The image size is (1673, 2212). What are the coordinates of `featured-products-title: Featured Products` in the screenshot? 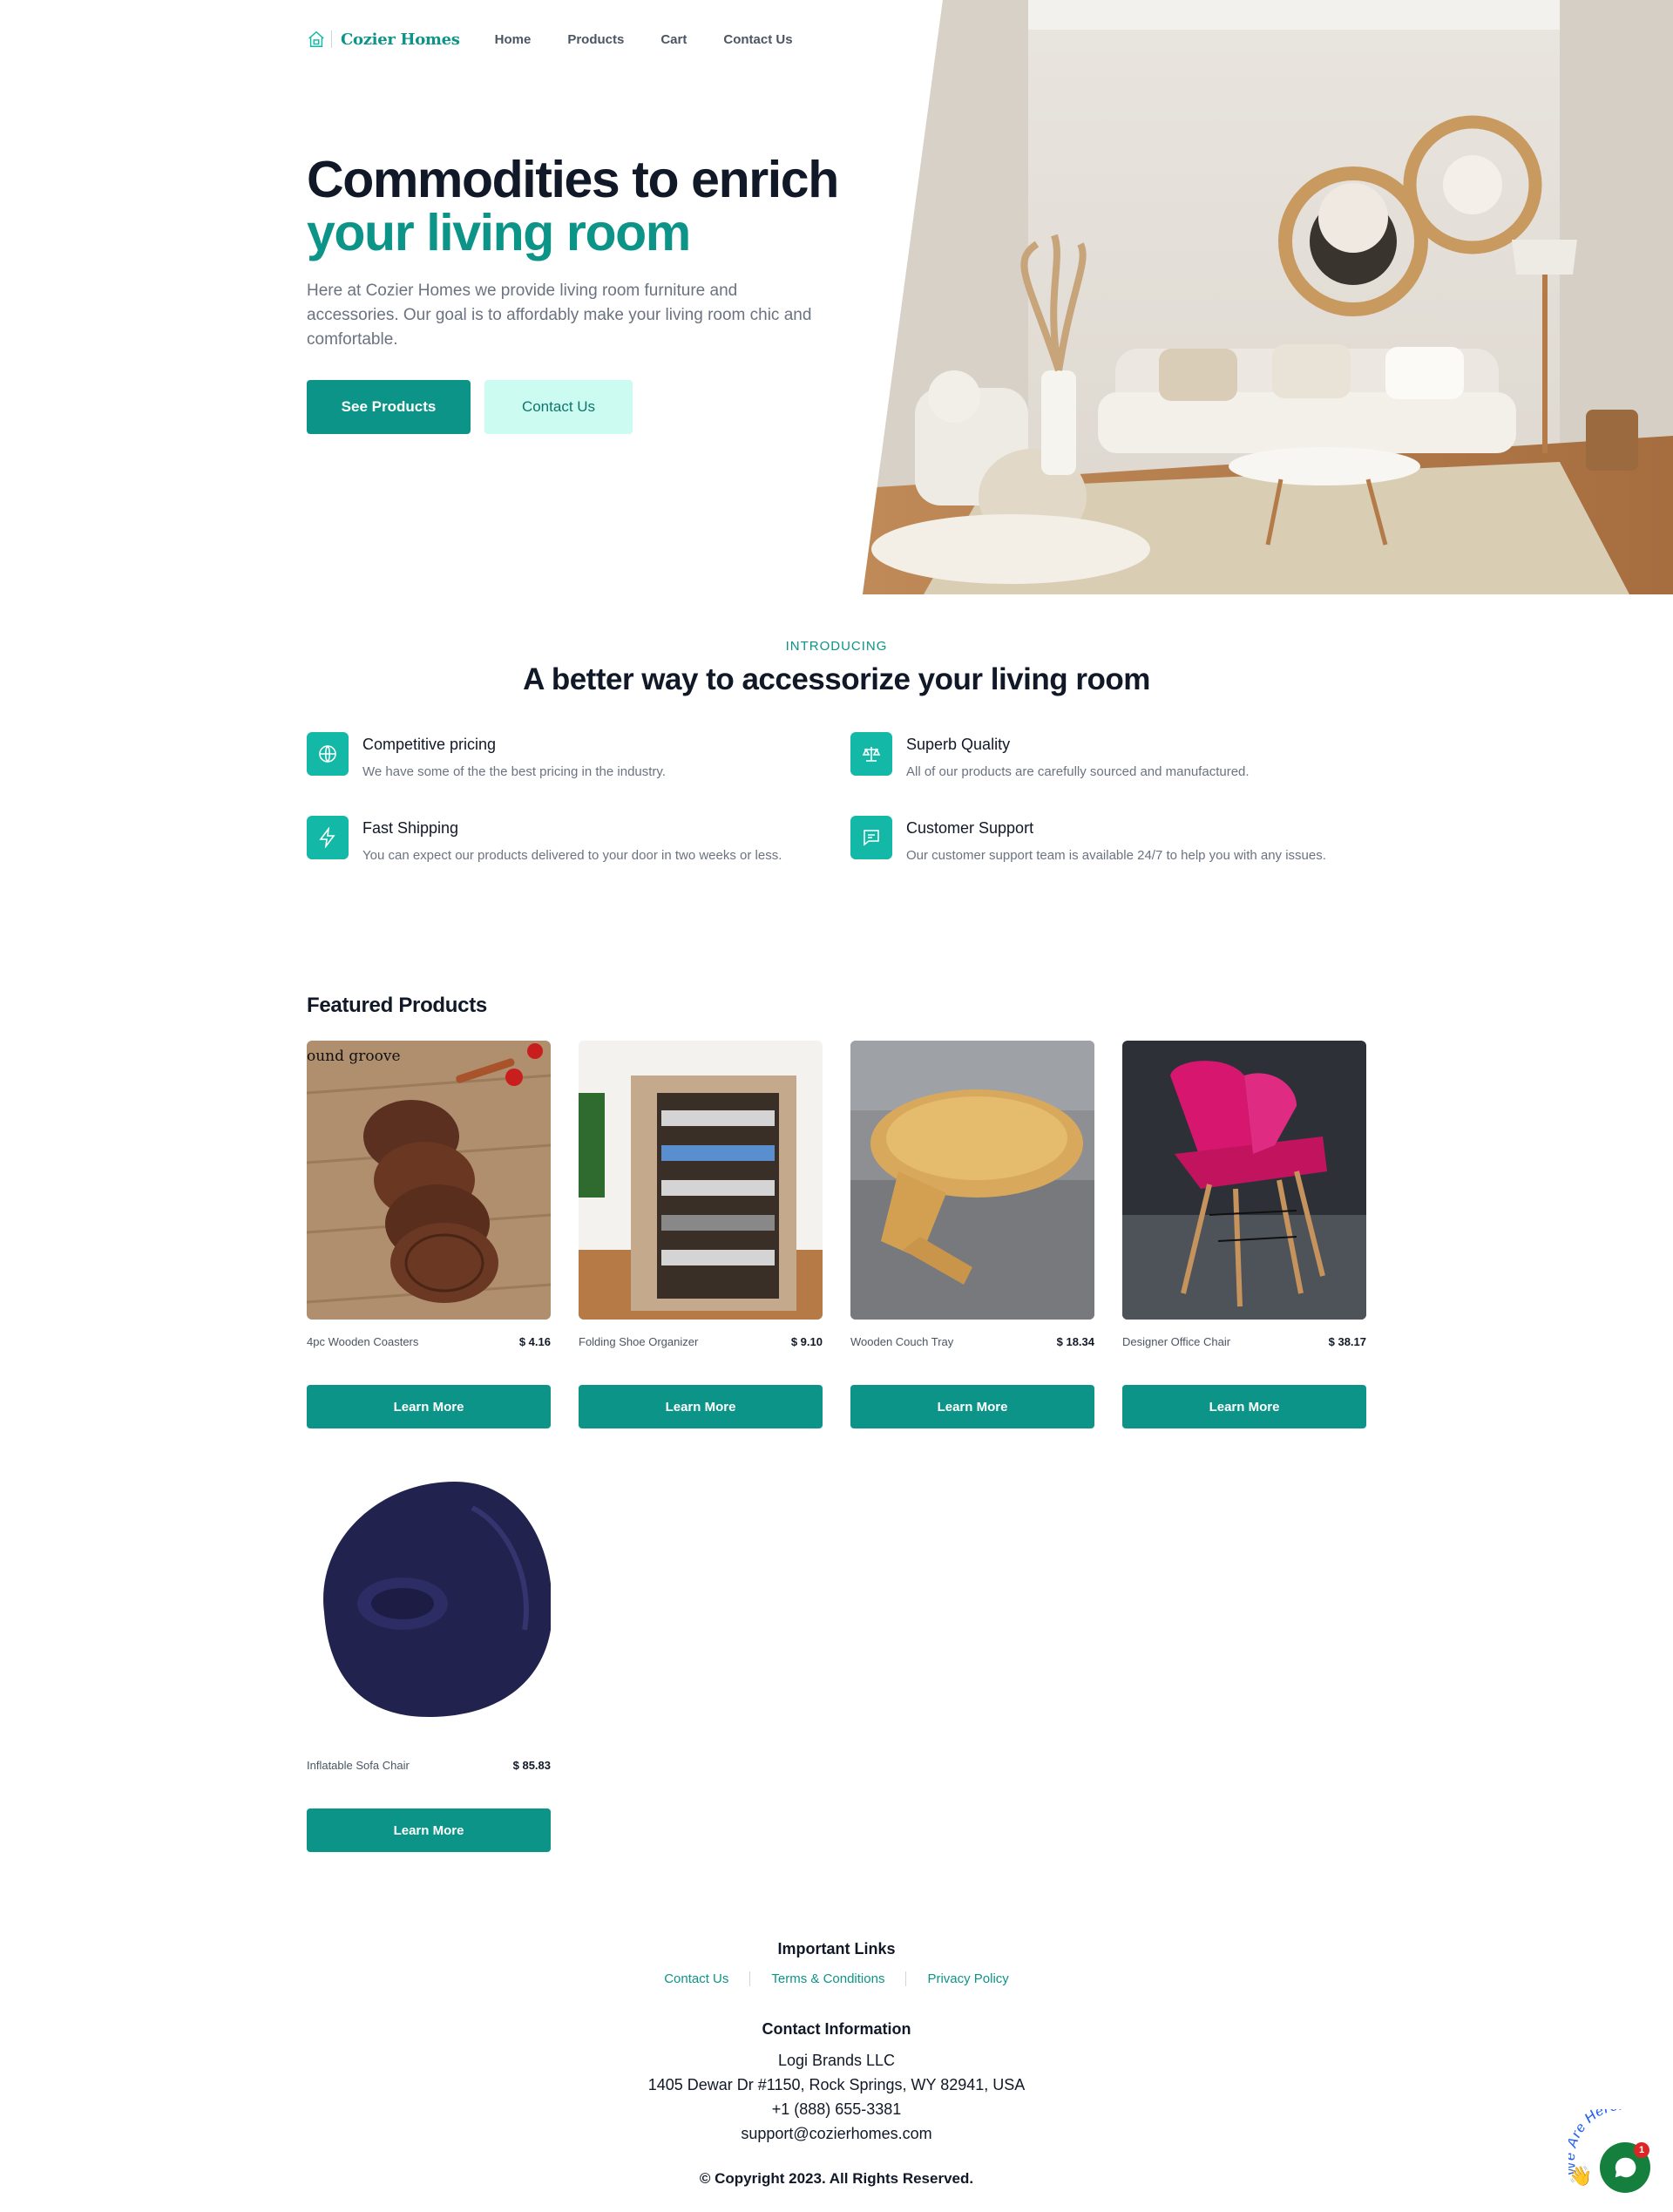 It's located at (397, 1005).